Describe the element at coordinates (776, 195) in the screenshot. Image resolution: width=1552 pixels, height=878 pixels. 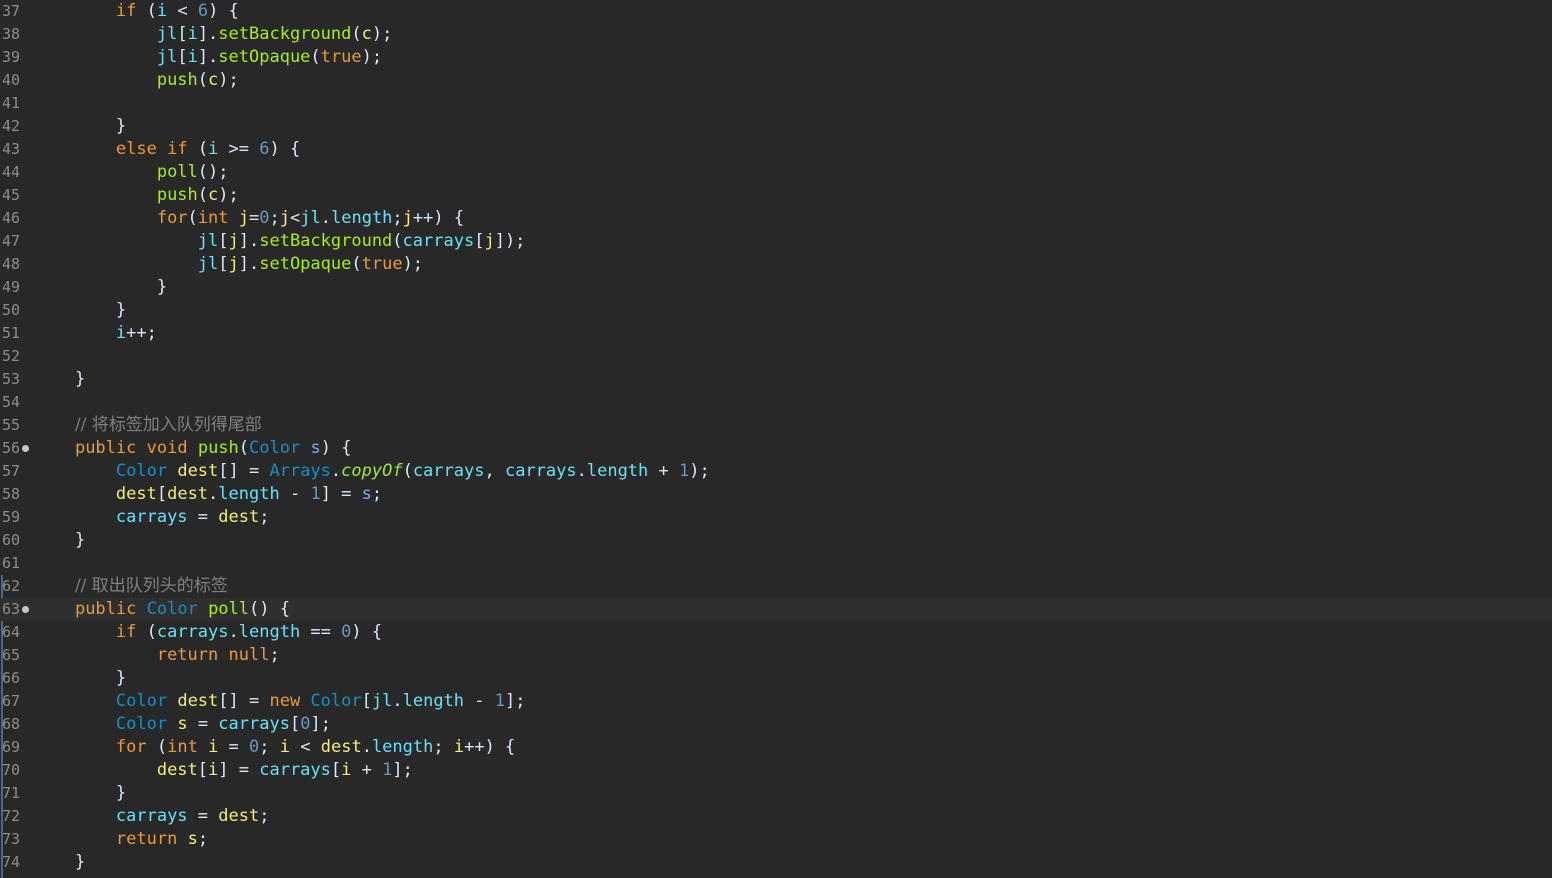
I see `code-line: 45 push(c);` at that location.